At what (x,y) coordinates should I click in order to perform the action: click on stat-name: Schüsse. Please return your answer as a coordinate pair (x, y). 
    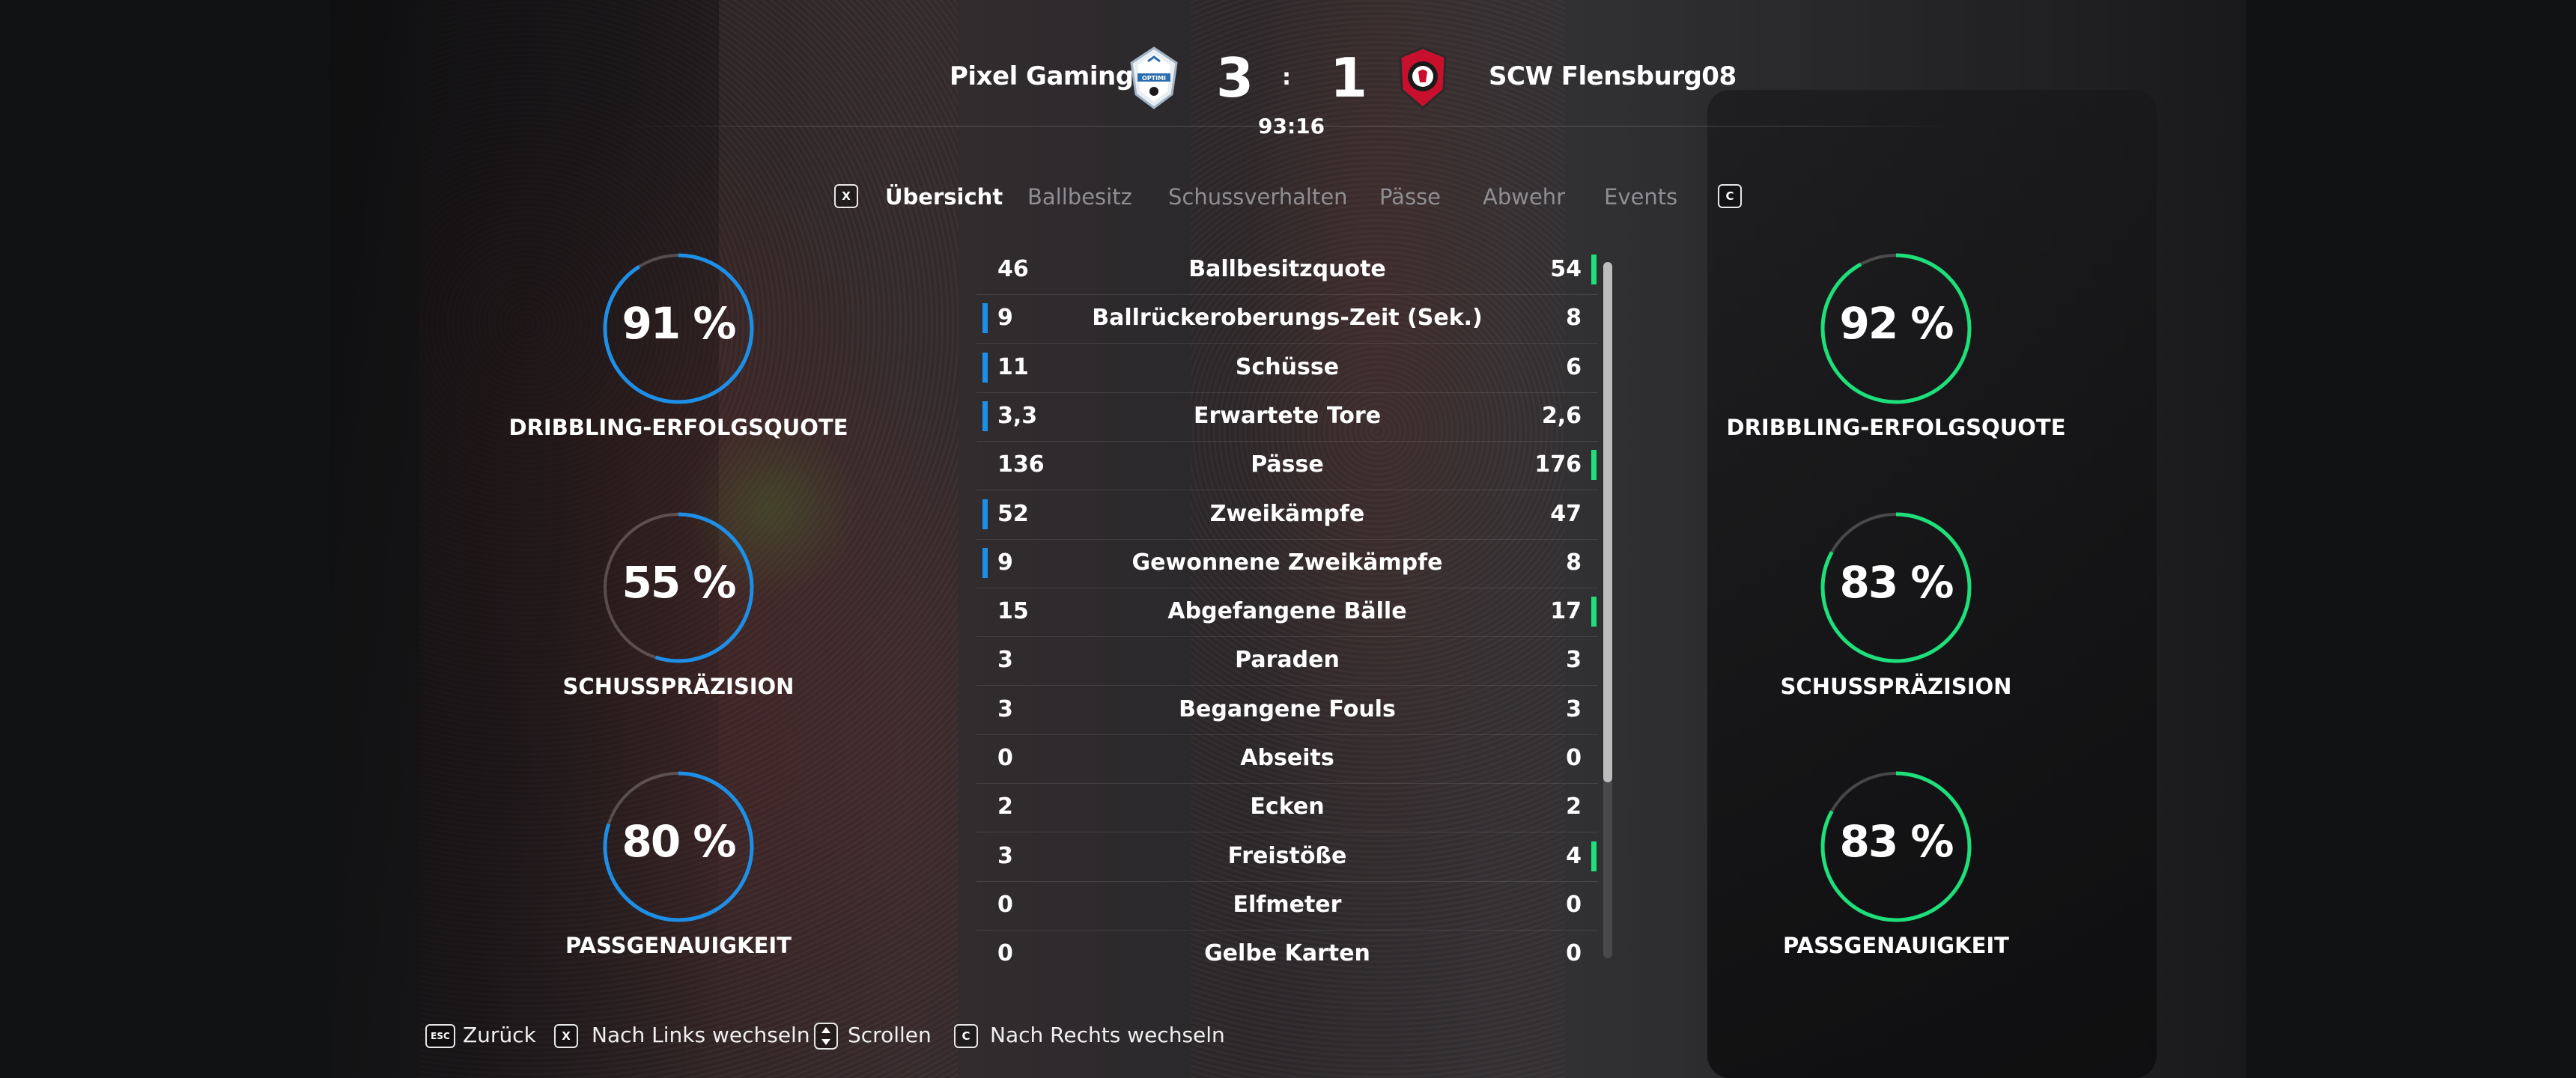
    Looking at the image, I should click on (1287, 366).